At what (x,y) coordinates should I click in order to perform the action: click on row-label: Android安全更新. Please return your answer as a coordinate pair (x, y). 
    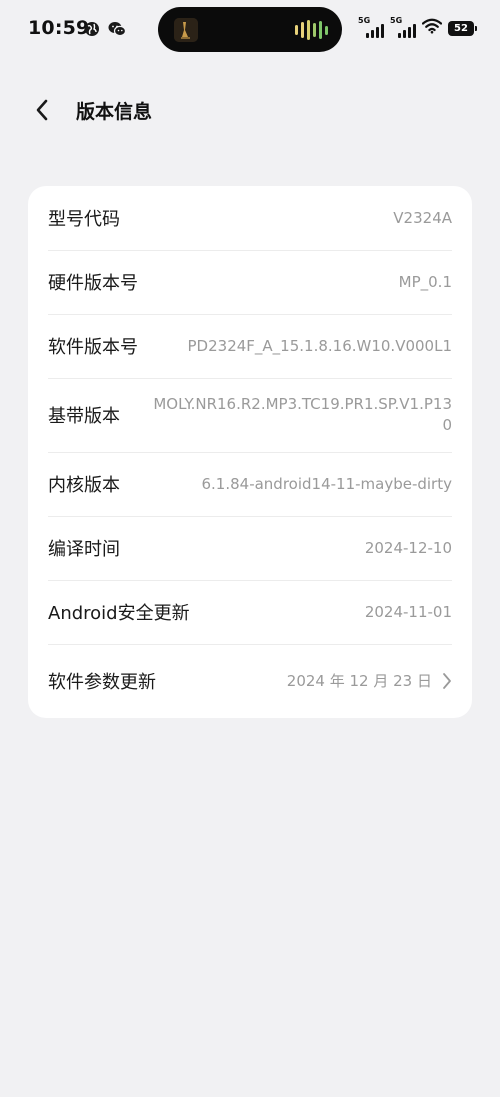
    Looking at the image, I should click on (119, 613).